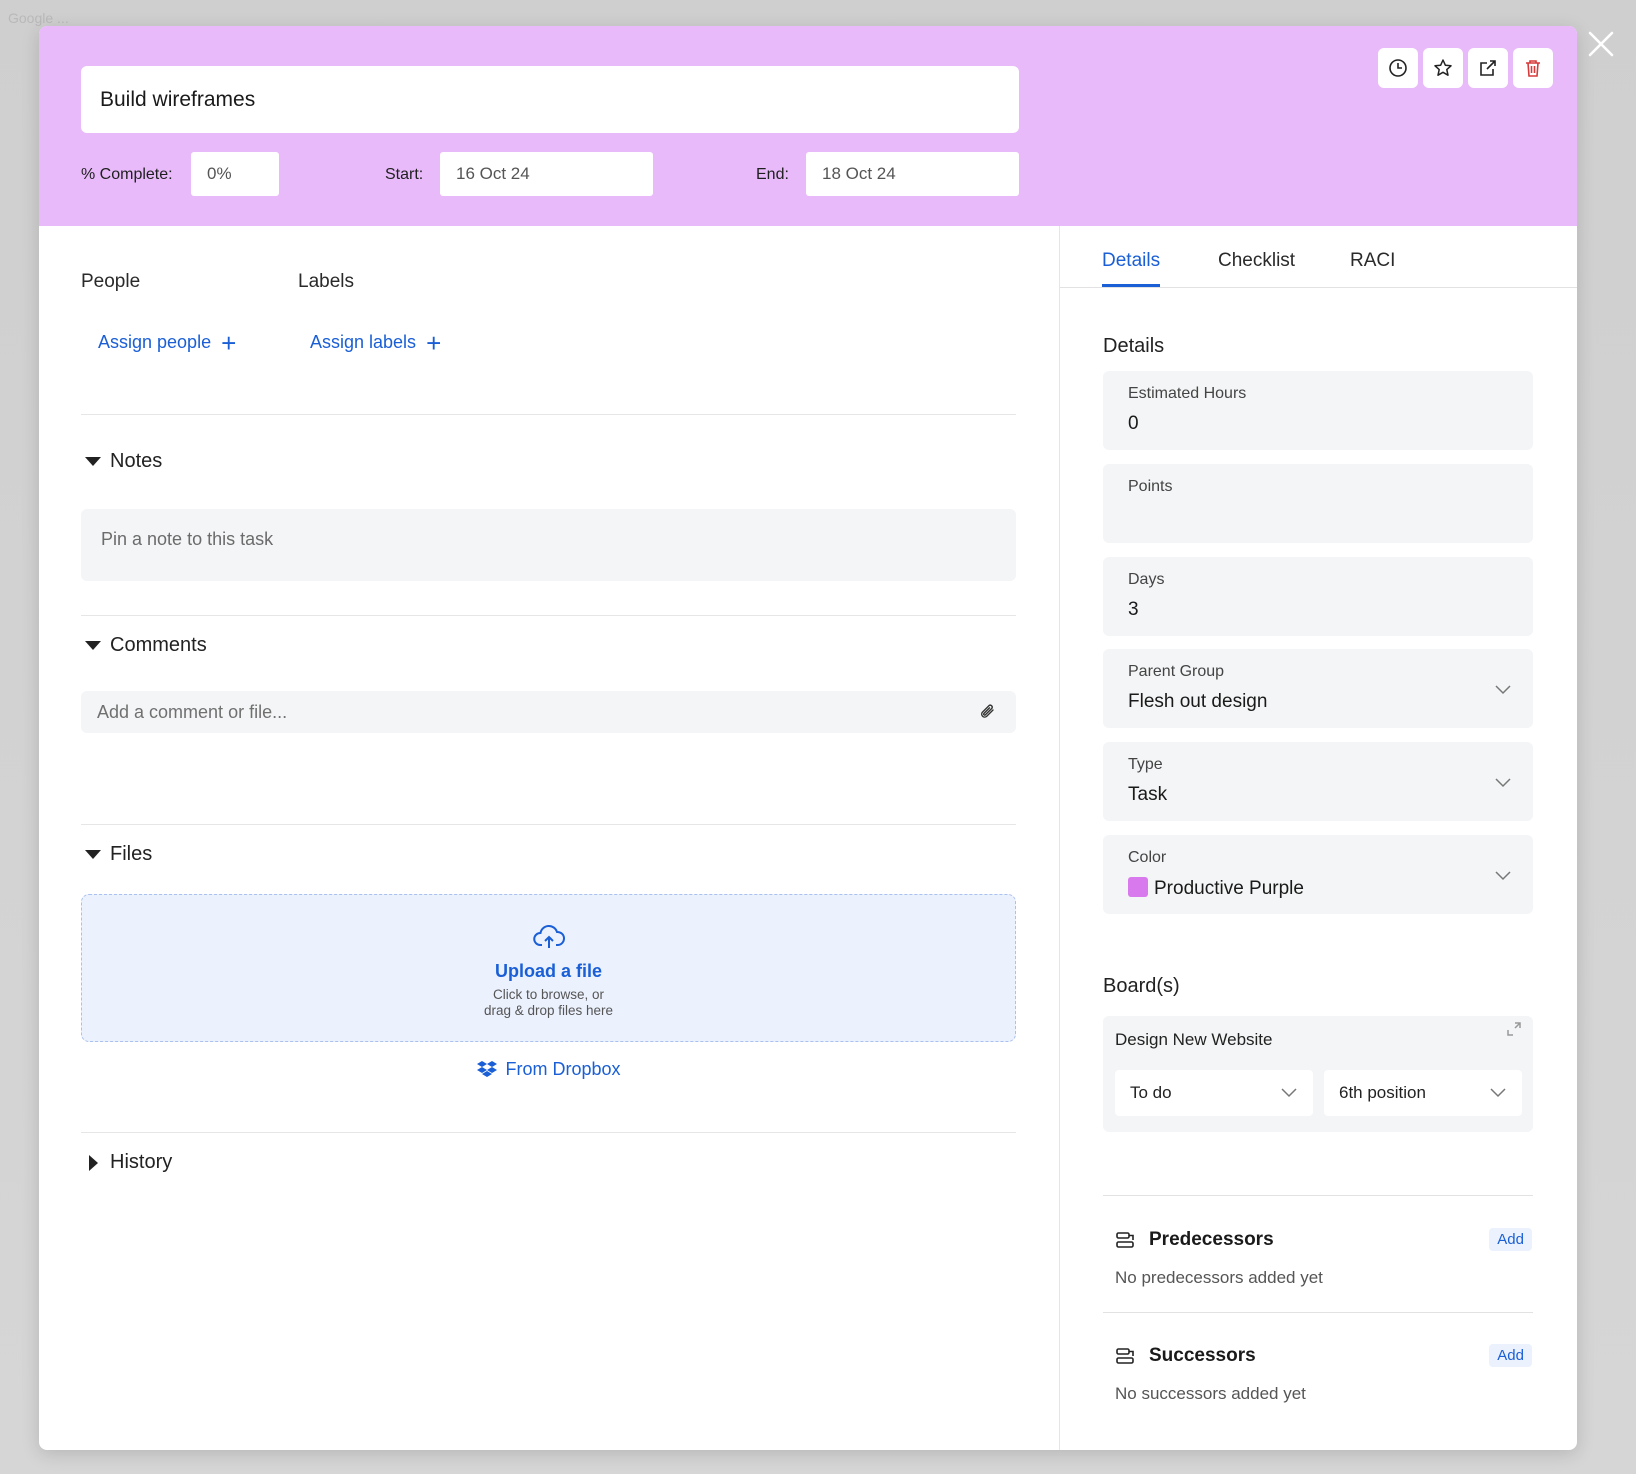 This screenshot has height=1474, width=1636. I want to click on type-select: Type Task, so click(1318, 781).